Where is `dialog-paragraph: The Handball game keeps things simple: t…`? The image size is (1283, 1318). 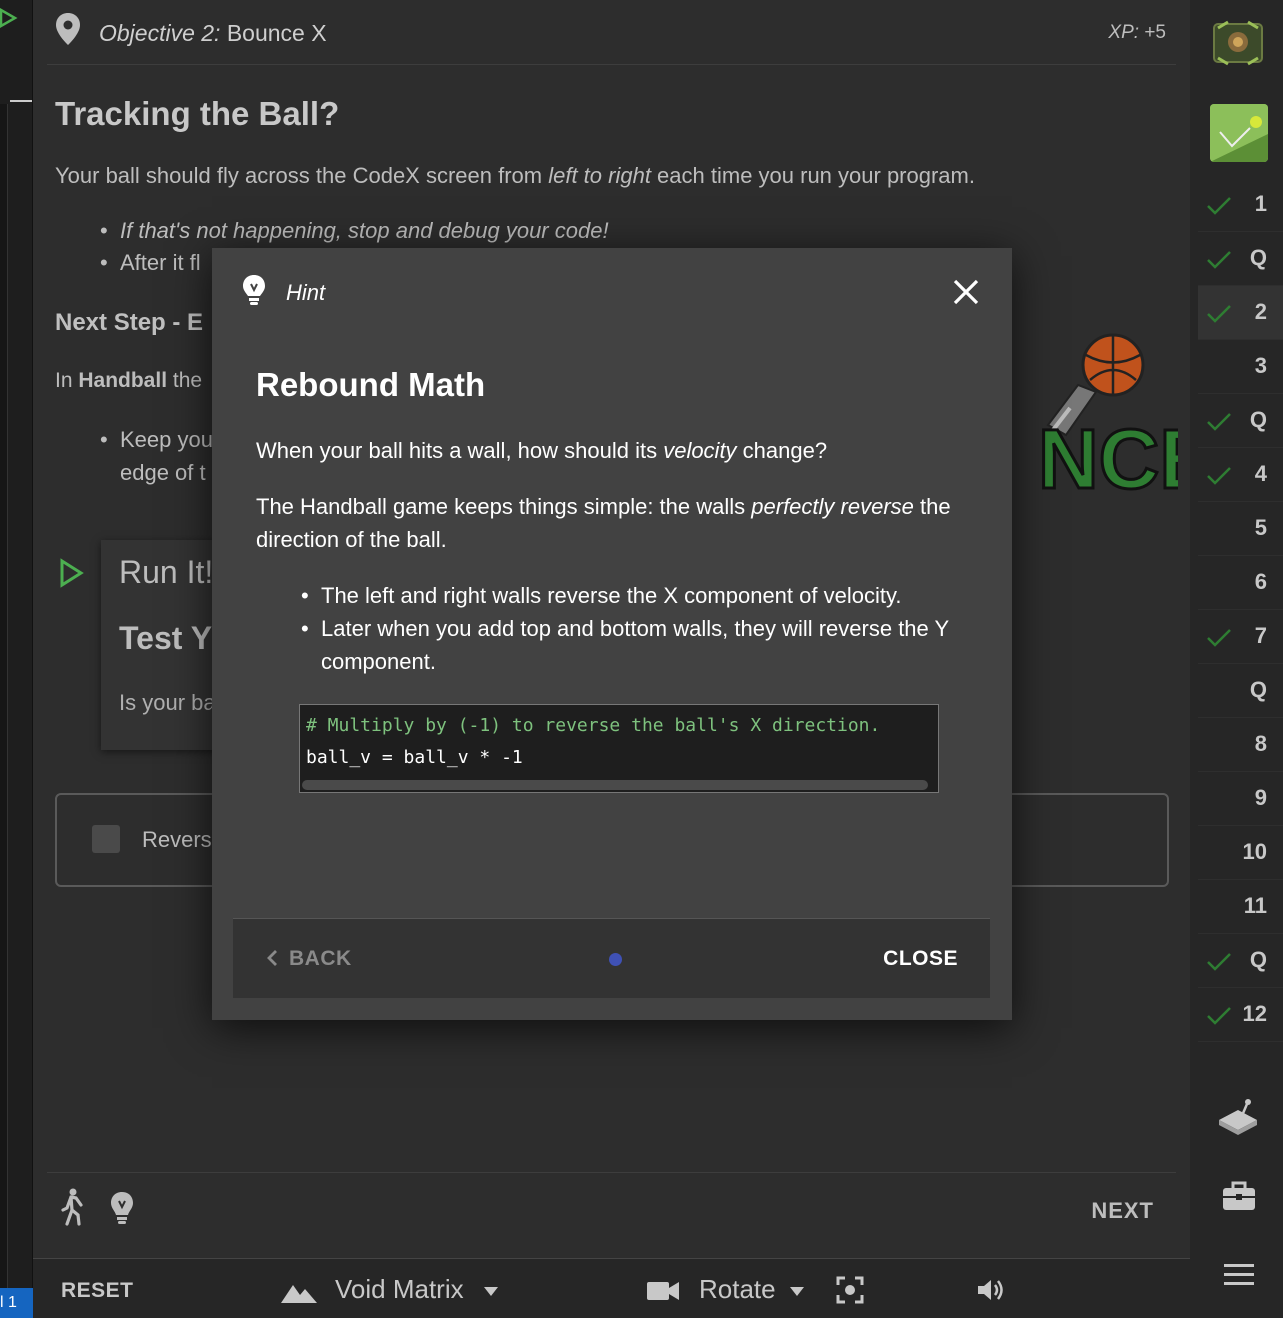
dialog-paragraph: The Handball game keeps things simple: t… is located at coordinates (616, 523).